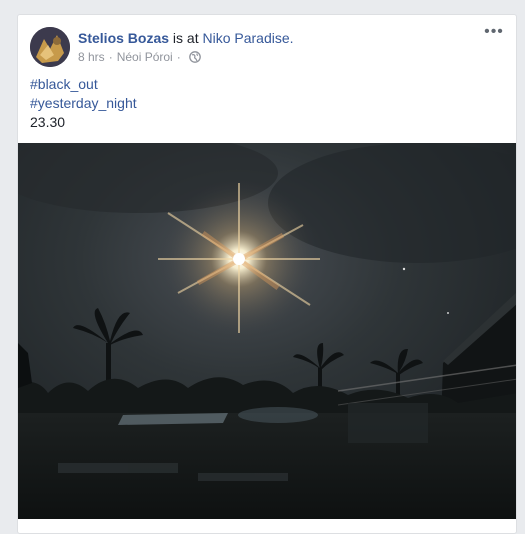  Describe the element at coordinates (145, 57) in the screenshot. I see `location-link: Néoi Póroi` at that location.